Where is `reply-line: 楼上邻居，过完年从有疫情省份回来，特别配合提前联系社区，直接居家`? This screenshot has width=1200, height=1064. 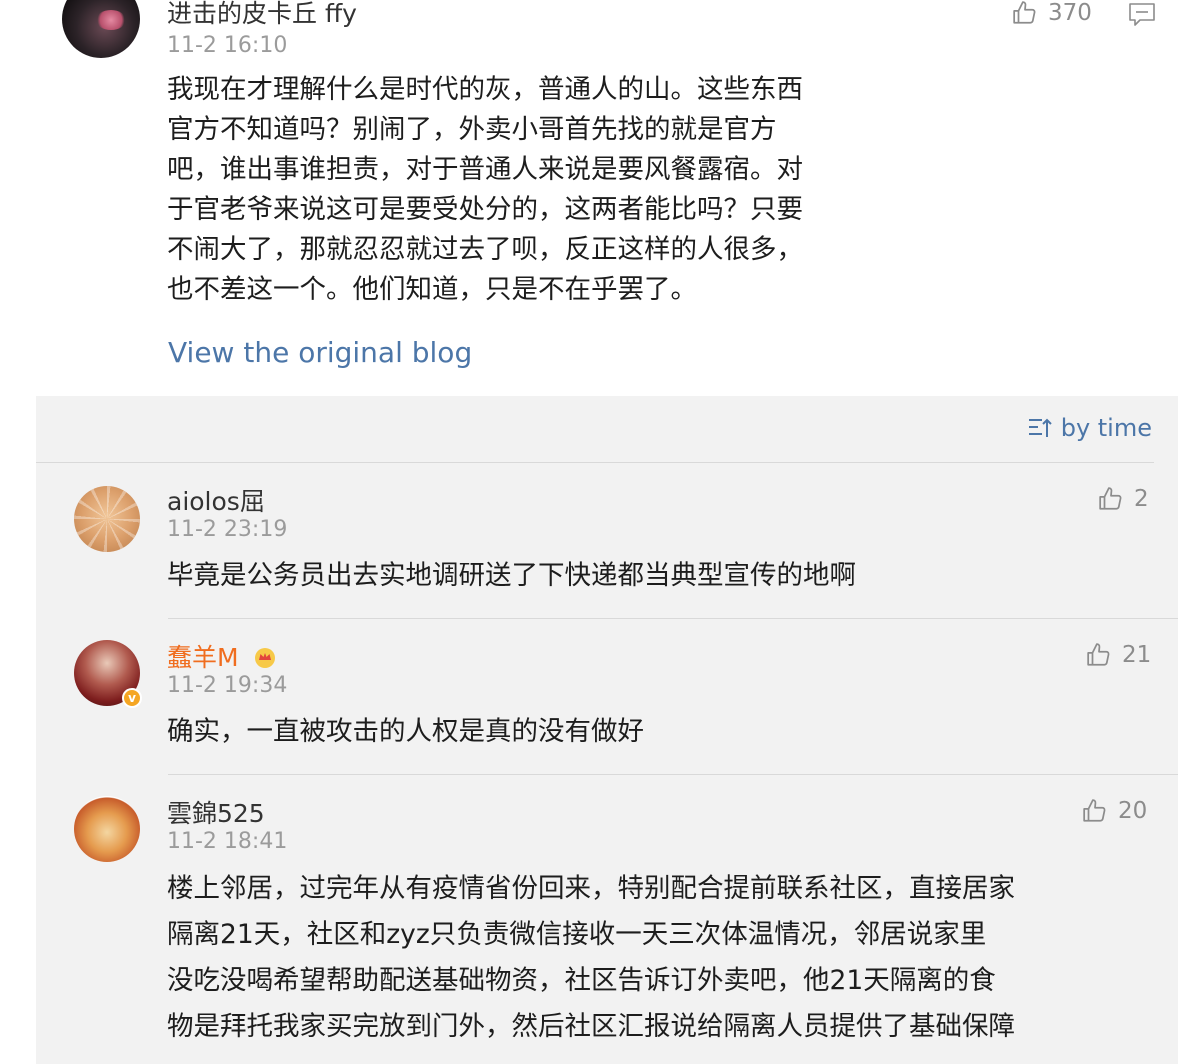 reply-line: 楼上邻居，过完年从有疫情省份回来，特别配合提前联系社区，直接居家 is located at coordinates (591, 888).